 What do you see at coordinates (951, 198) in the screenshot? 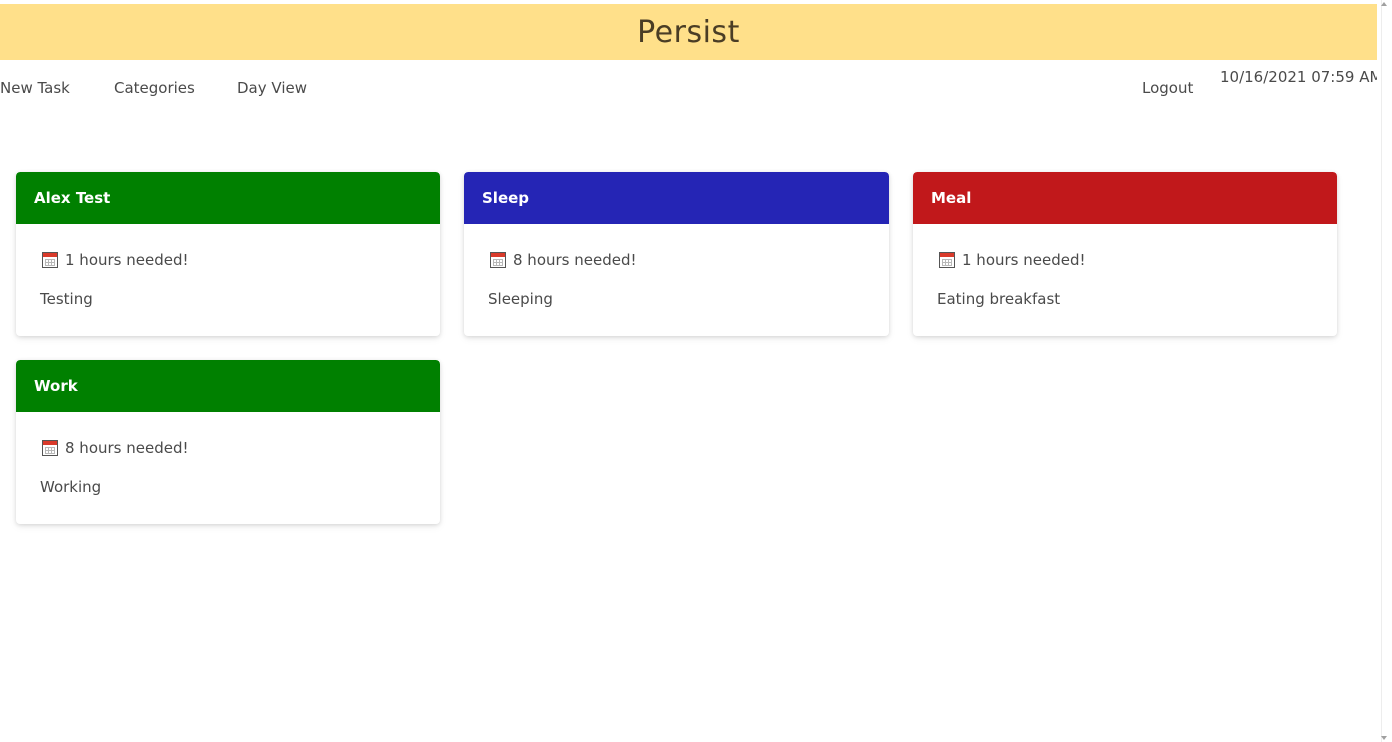
I see `card-title: Meal` at bounding box center [951, 198].